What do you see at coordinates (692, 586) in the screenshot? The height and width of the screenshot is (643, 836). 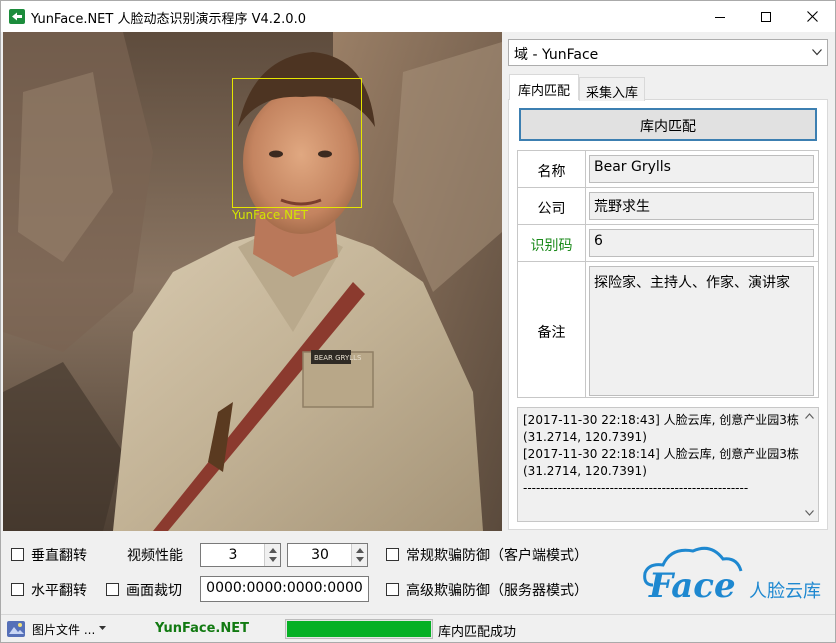 I see `logo-text-main: Face` at bounding box center [692, 586].